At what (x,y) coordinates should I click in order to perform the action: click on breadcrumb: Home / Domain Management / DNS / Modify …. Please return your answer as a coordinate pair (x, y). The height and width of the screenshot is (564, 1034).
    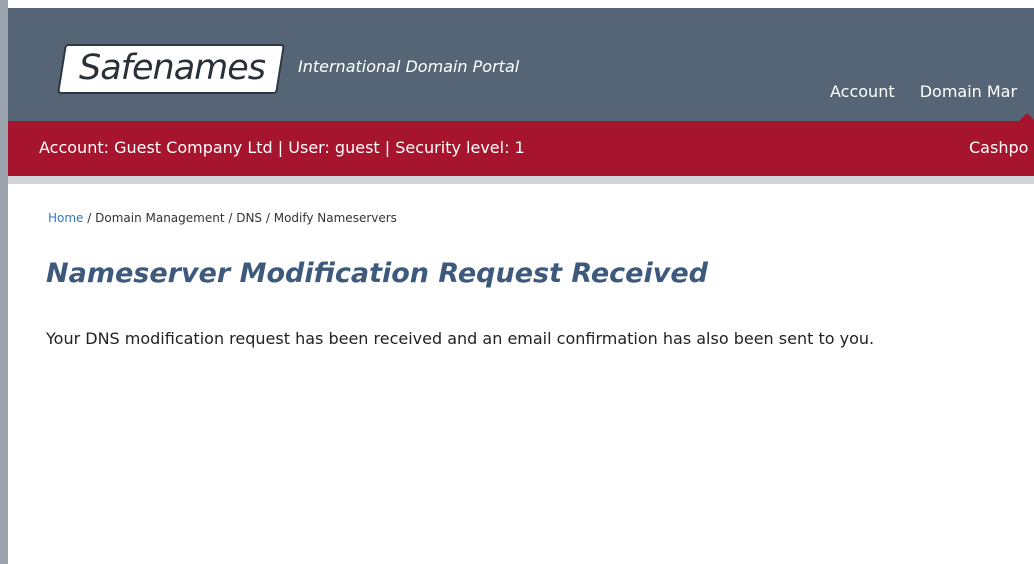
    Looking at the image, I should click on (222, 218).